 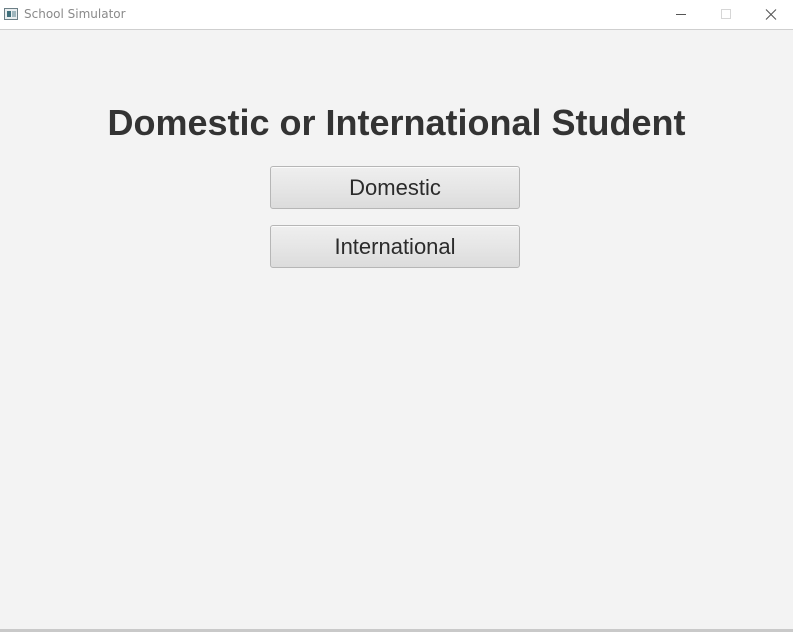 I want to click on minimize-icon, so click(x=681, y=14).